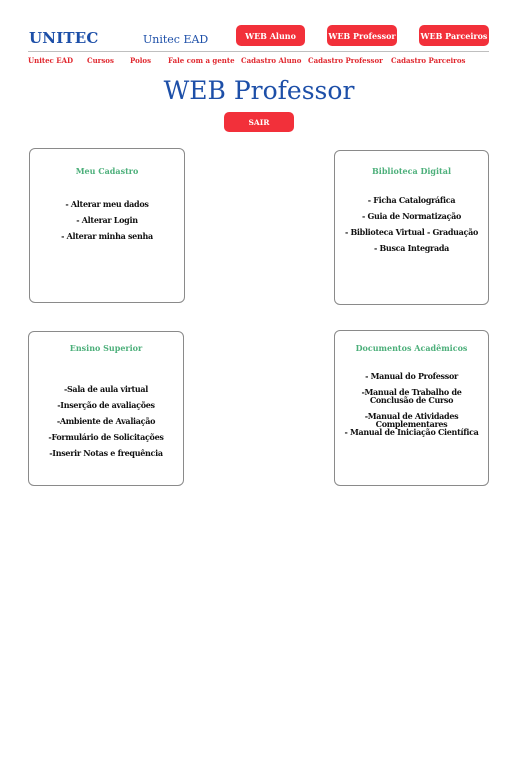 Image resolution: width=518 pixels, height=768 pixels. Describe the element at coordinates (106, 389) in the screenshot. I see `link-sala-aula-virtual: -Sala de aula virtual` at that location.